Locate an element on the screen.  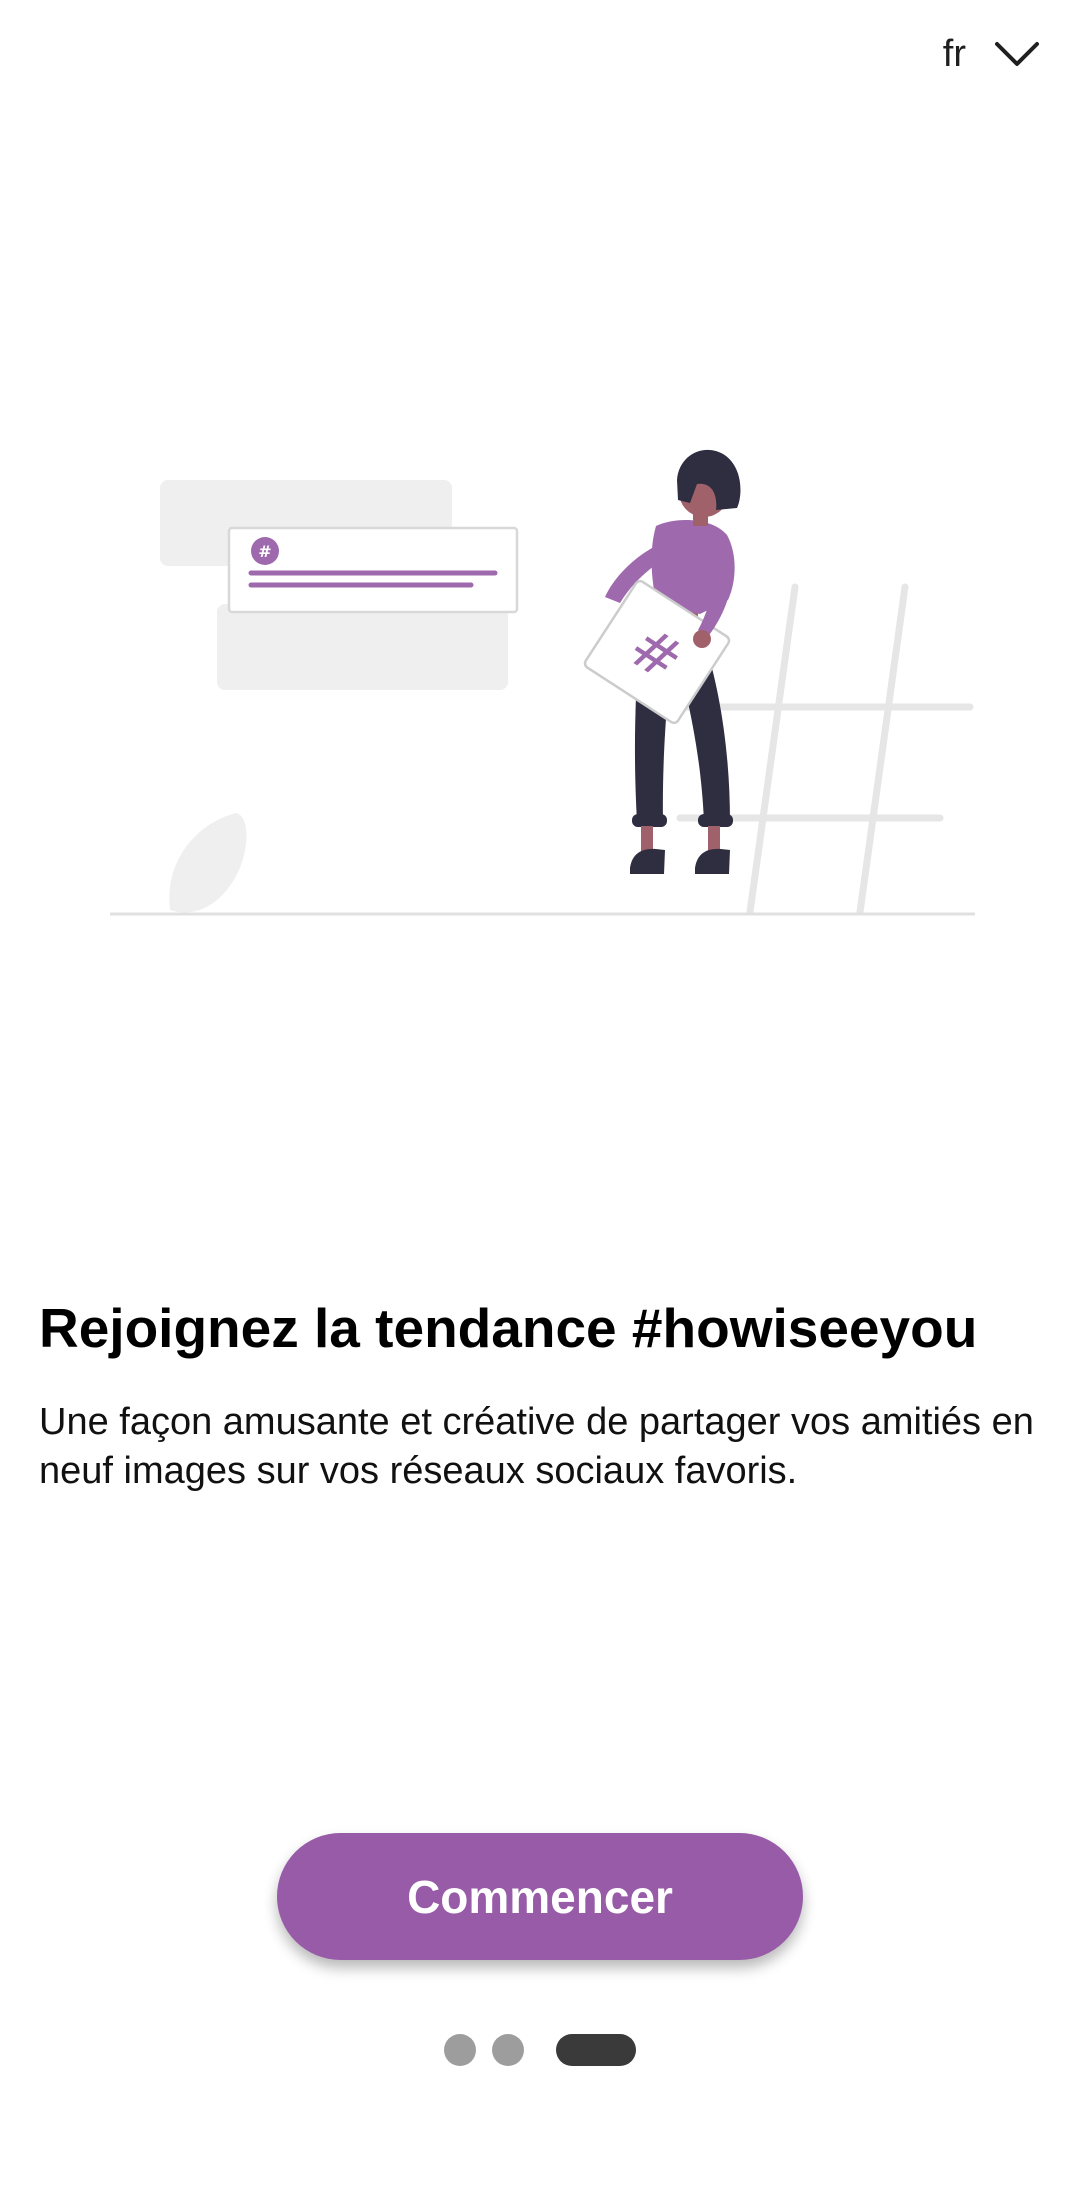
page-indicator is located at coordinates (540, 2050).